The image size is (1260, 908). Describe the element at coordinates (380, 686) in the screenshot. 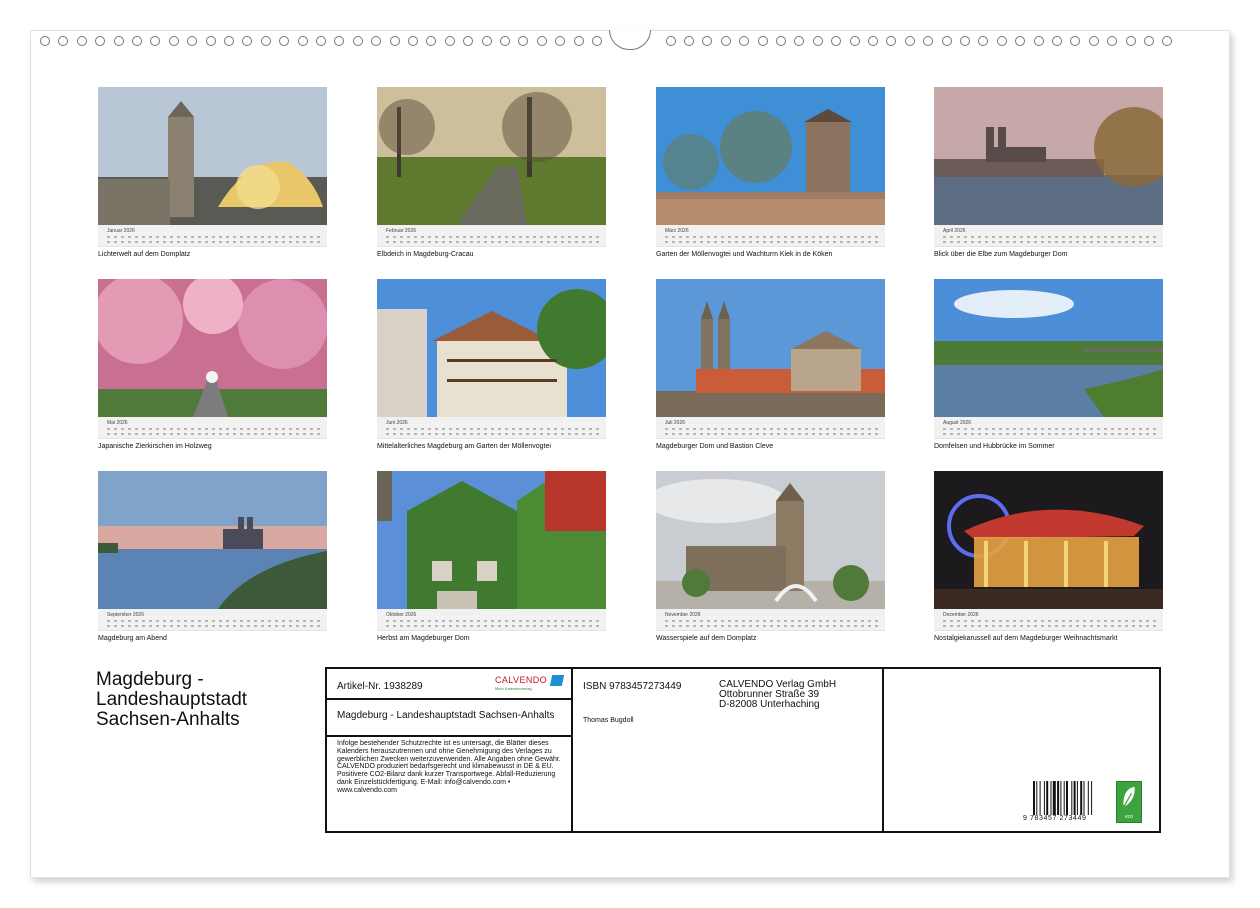

I see `article-number: Artikel-Nr. 1938289` at that location.